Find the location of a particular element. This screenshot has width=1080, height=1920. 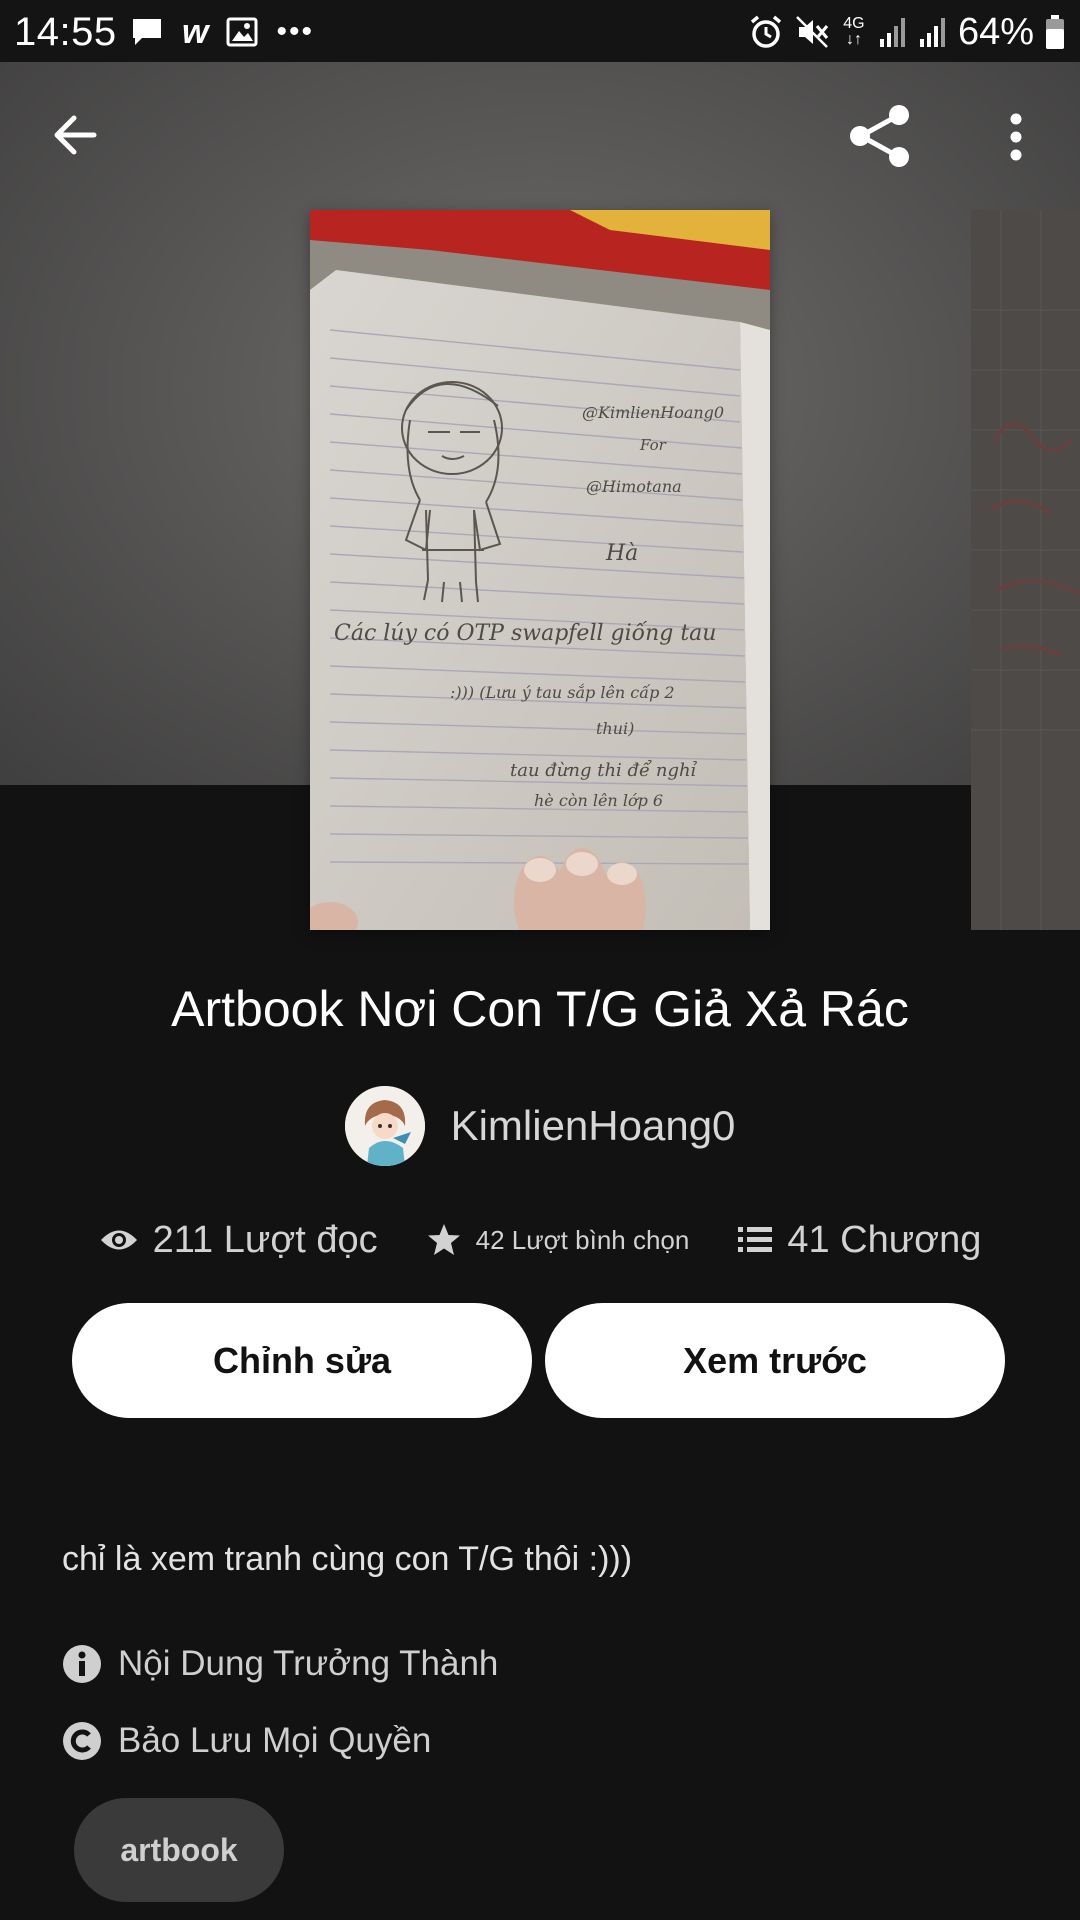

wattpad-w-icon: w is located at coordinates (195, 32).